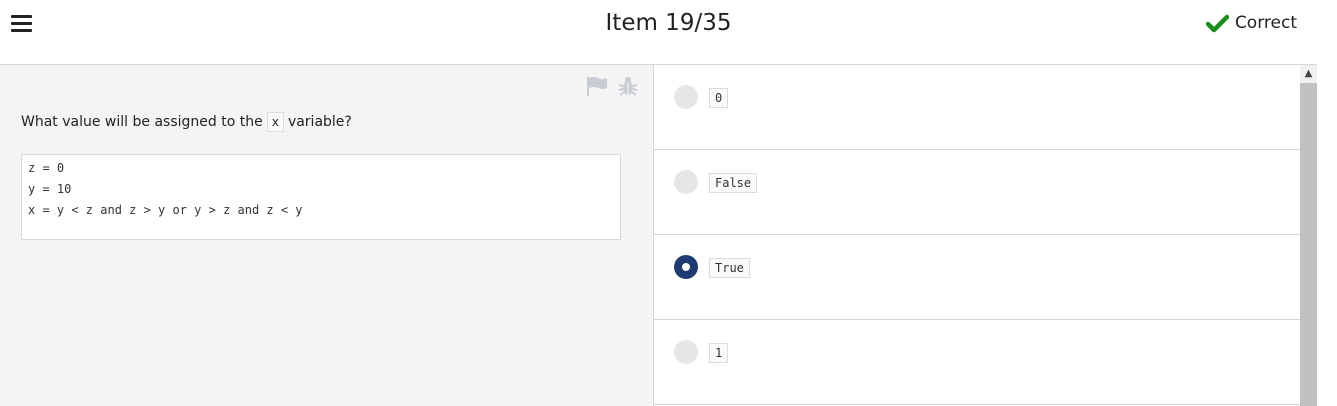 This screenshot has width=1337, height=406. Describe the element at coordinates (686, 267) in the screenshot. I see `radio-button-selected` at that location.